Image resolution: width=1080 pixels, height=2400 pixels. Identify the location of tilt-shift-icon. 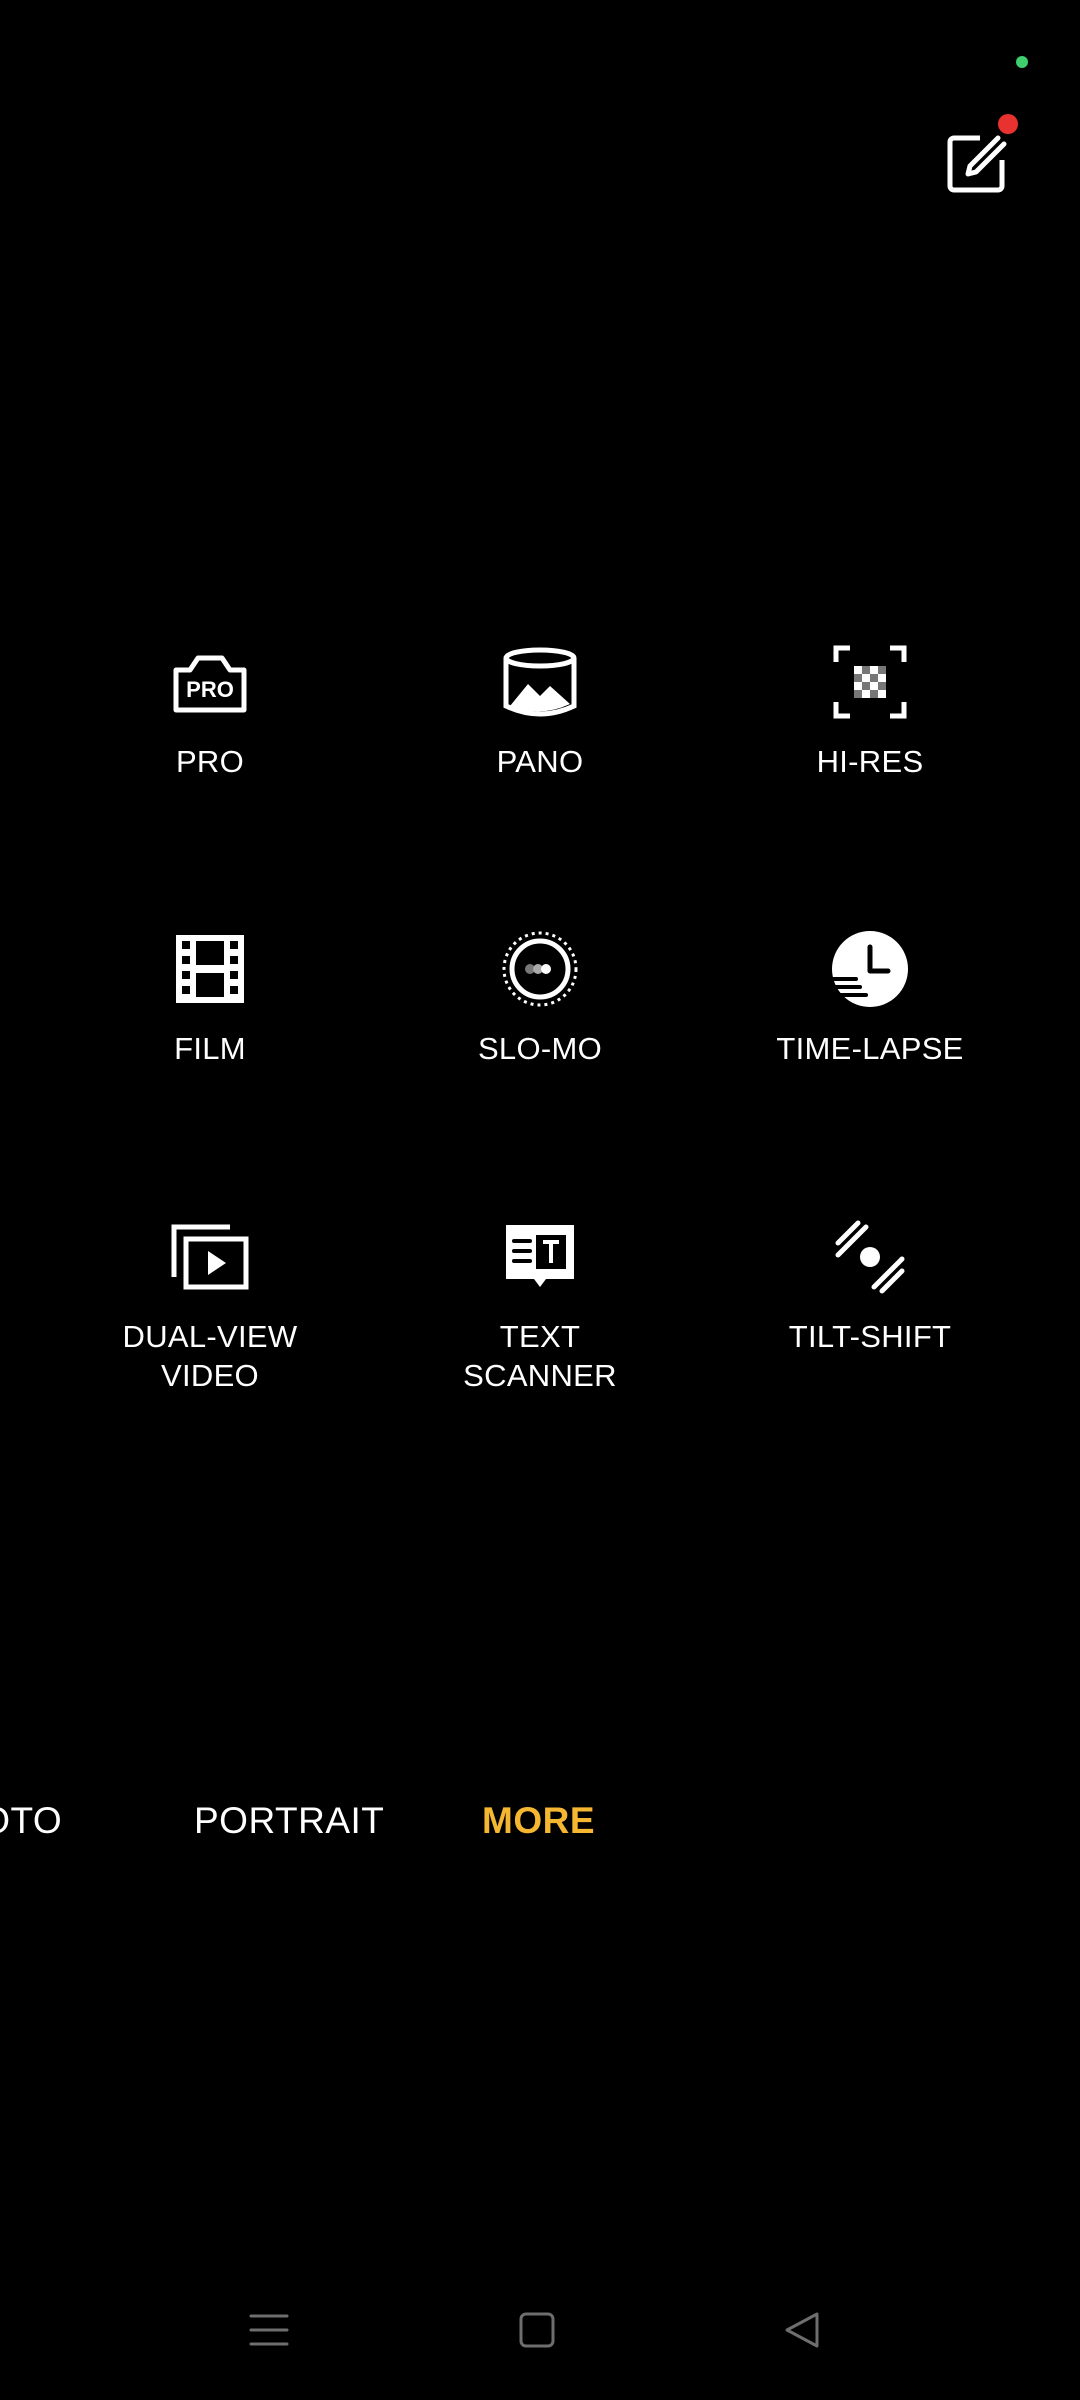
(870, 1257).